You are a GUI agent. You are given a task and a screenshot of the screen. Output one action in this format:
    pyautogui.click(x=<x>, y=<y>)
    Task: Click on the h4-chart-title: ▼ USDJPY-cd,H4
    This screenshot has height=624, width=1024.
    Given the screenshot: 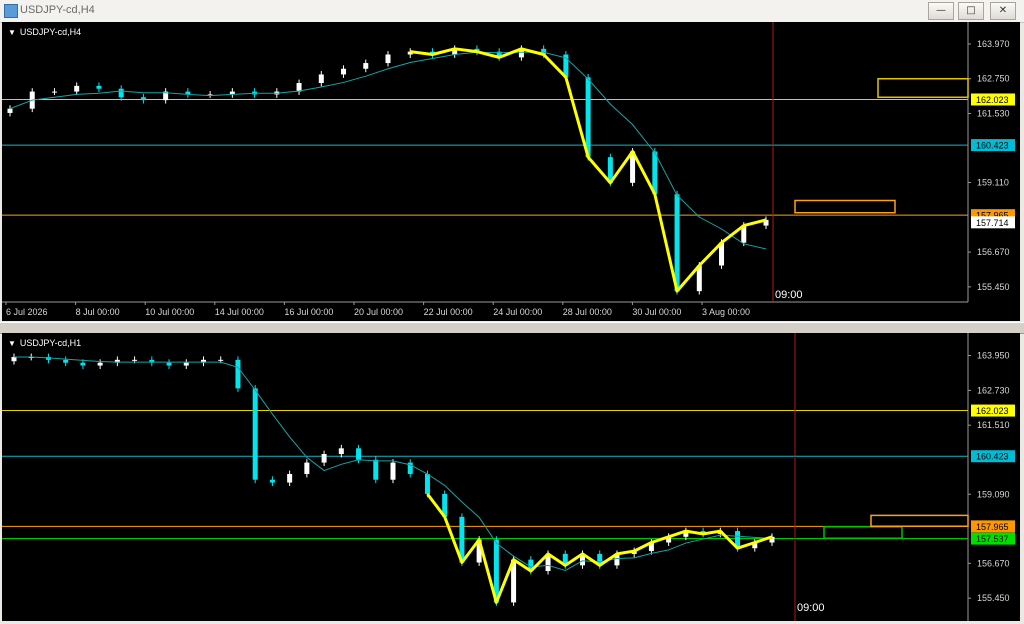 What is the action you would take?
    pyautogui.click(x=44, y=32)
    